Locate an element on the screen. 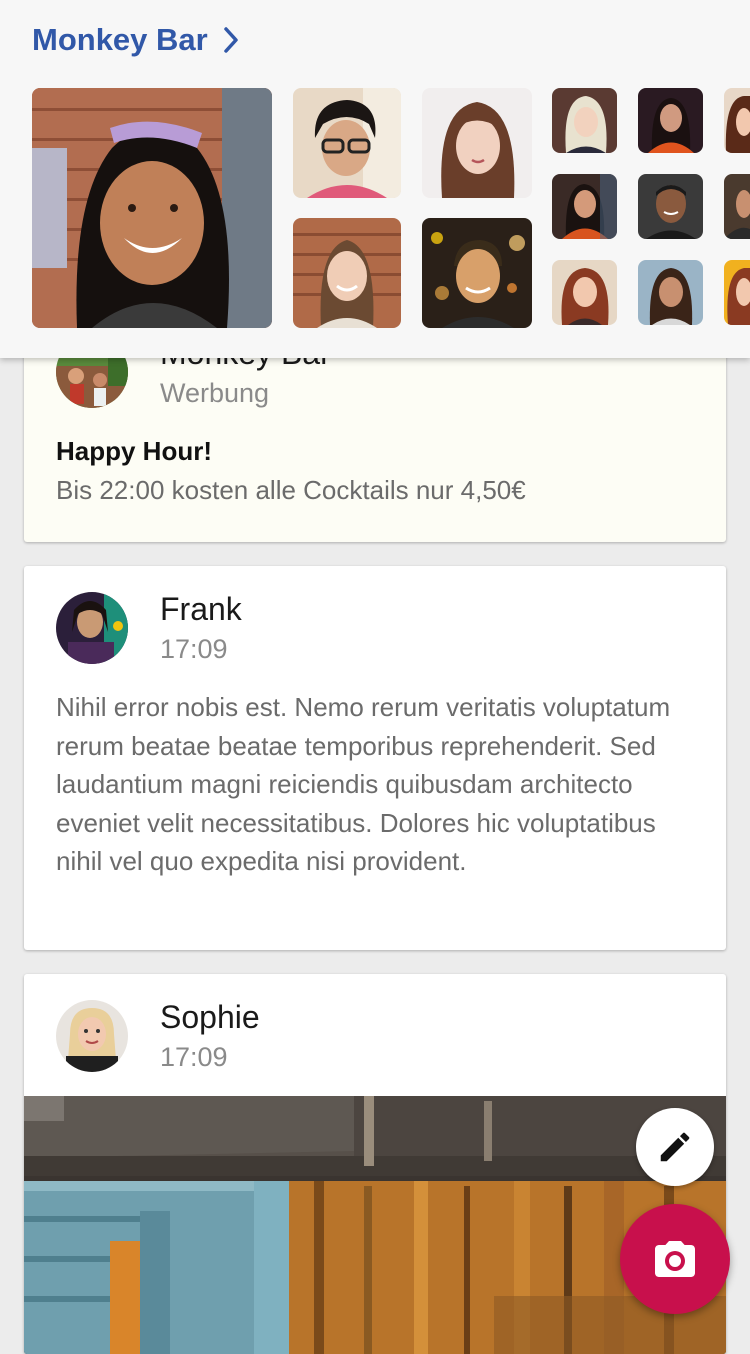 The image size is (750, 1354). author-name: Frank is located at coordinates (201, 609).